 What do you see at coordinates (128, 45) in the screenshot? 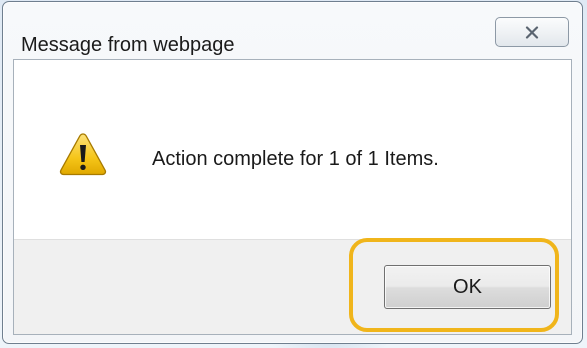
I see `dialog-title: Message from webpage` at bounding box center [128, 45].